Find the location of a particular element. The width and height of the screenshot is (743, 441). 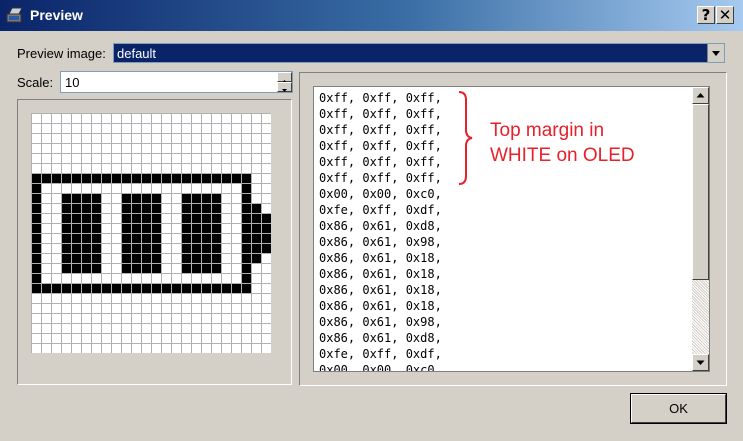

close-button: ✕ is located at coordinates (725, 15).